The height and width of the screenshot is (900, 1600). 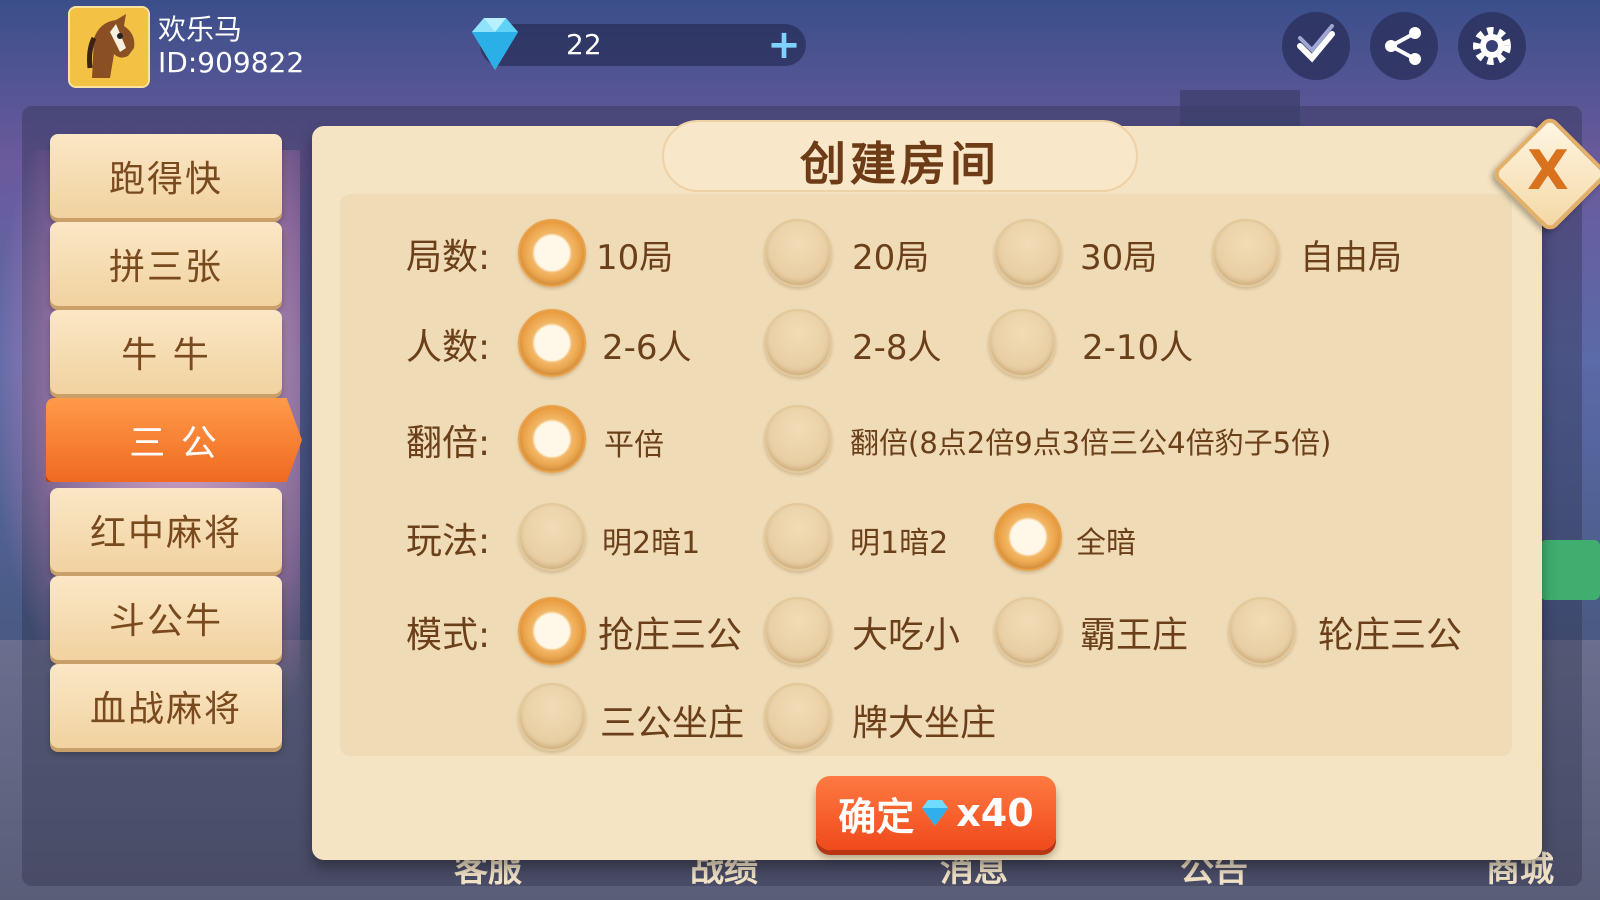 What do you see at coordinates (897, 348) in the screenshot?
I see `option-players-2-8: 2-8人` at bounding box center [897, 348].